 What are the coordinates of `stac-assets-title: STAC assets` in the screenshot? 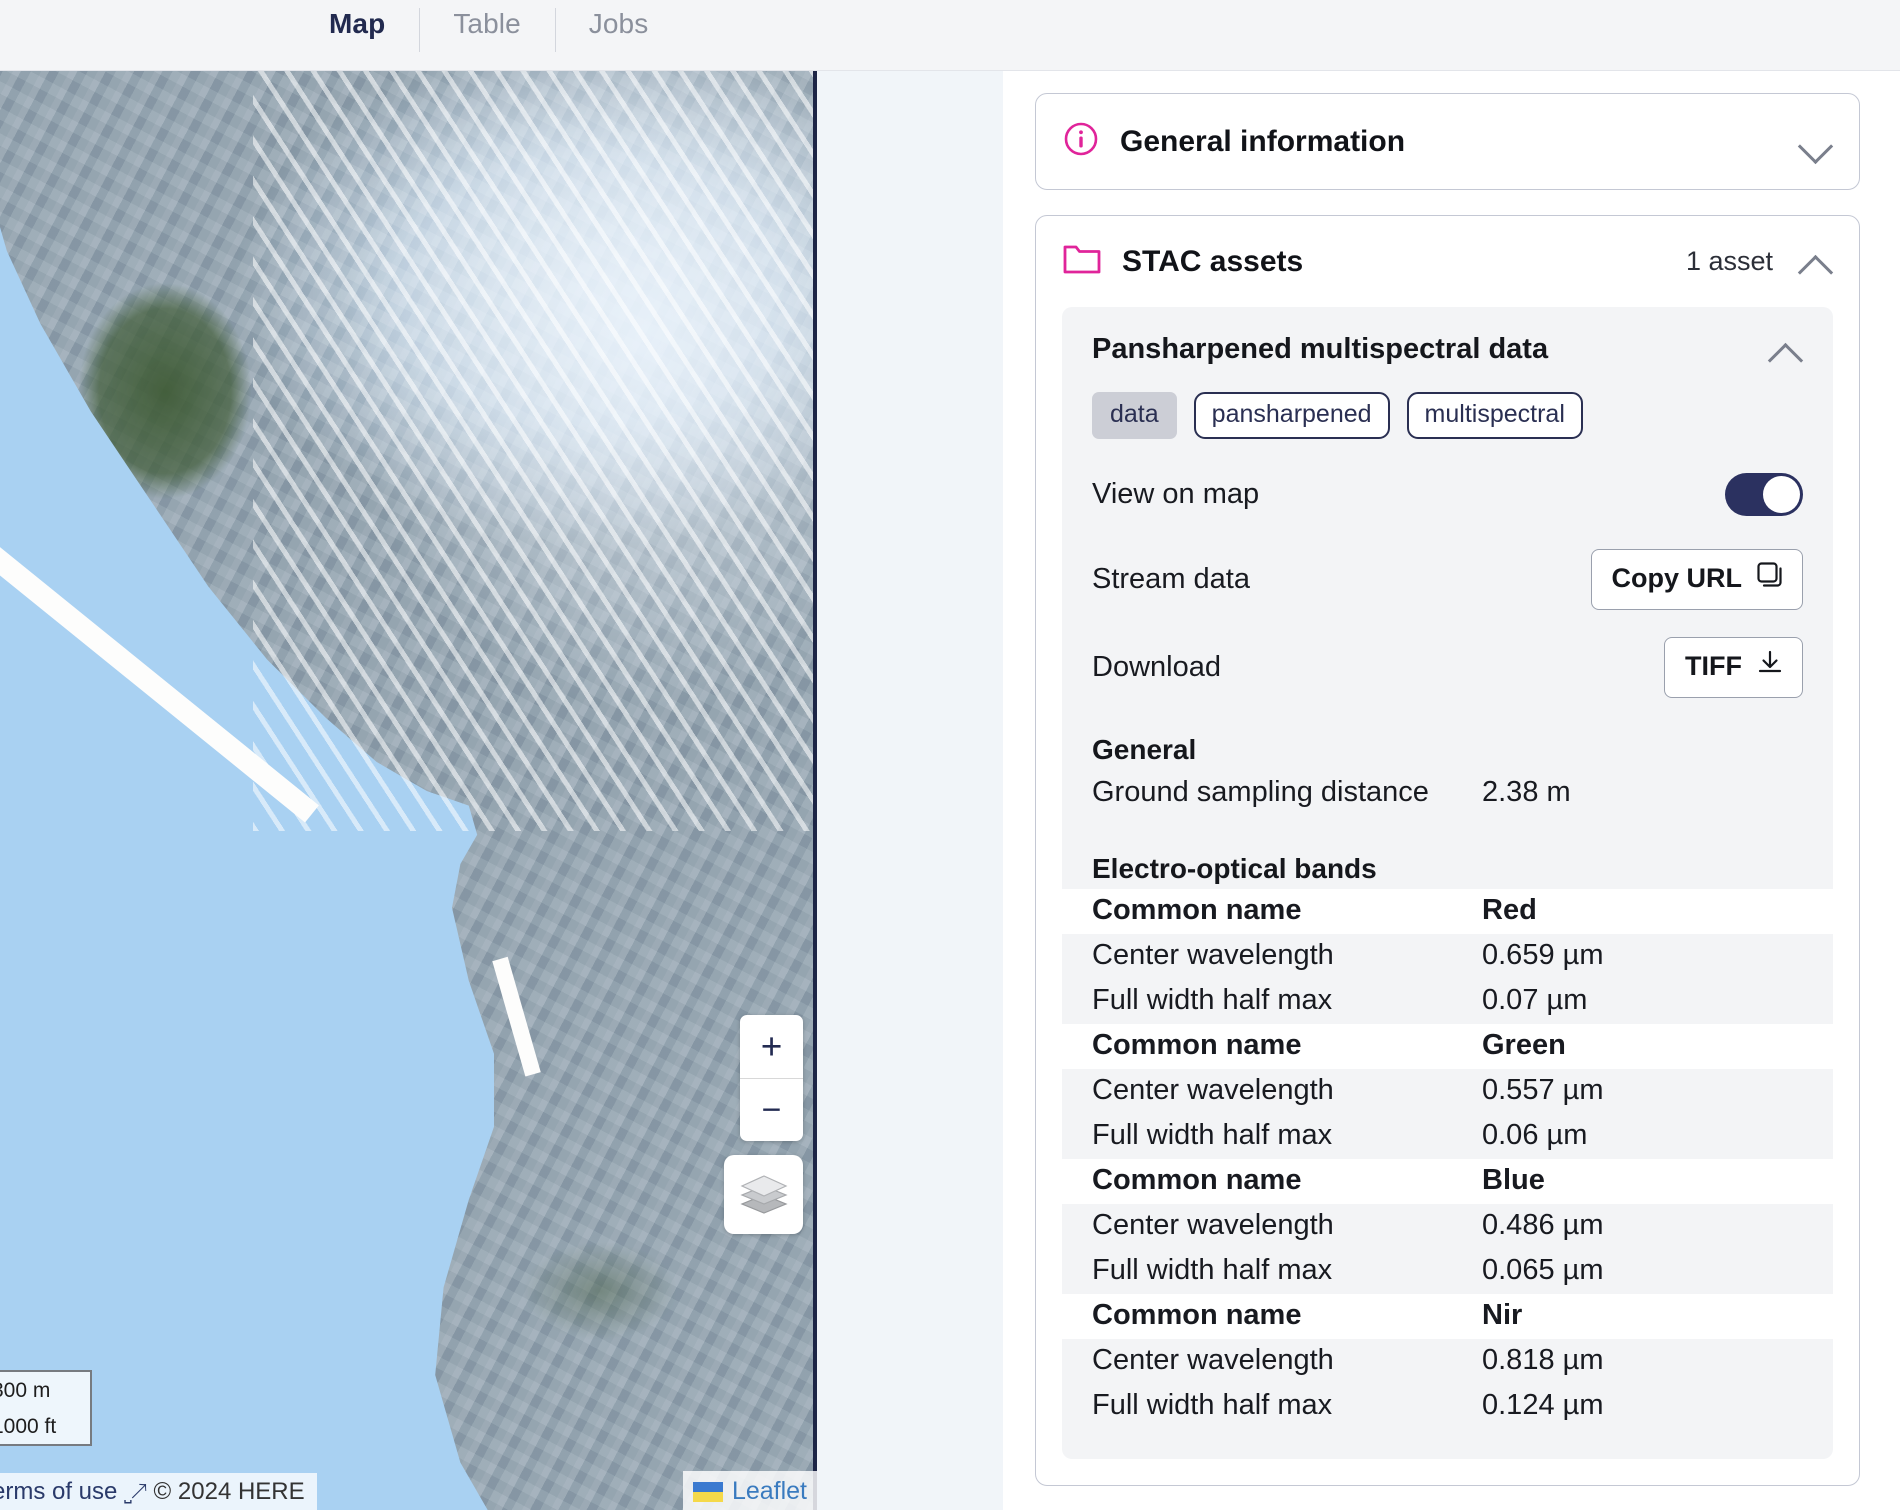 It's located at (1213, 261).